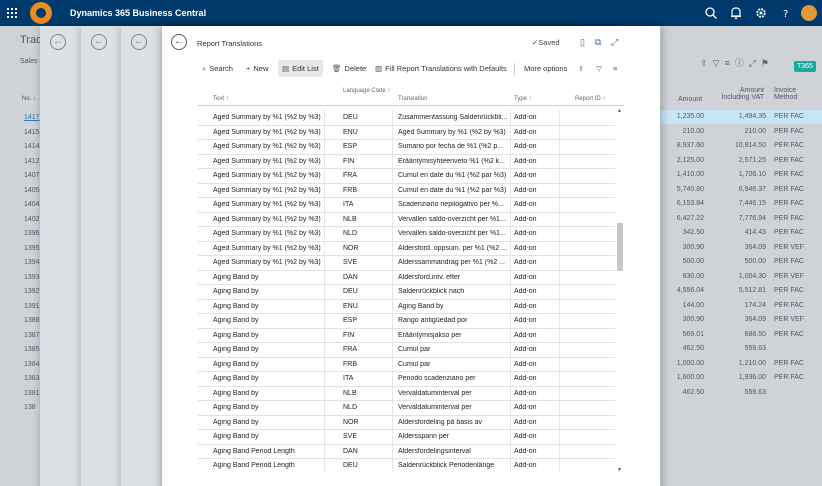 The height and width of the screenshot is (486, 822). What do you see at coordinates (619, 111) in the screenshot?
I see `scroll-up-arrow-icon: ▲` at bounding box center [619, 111].